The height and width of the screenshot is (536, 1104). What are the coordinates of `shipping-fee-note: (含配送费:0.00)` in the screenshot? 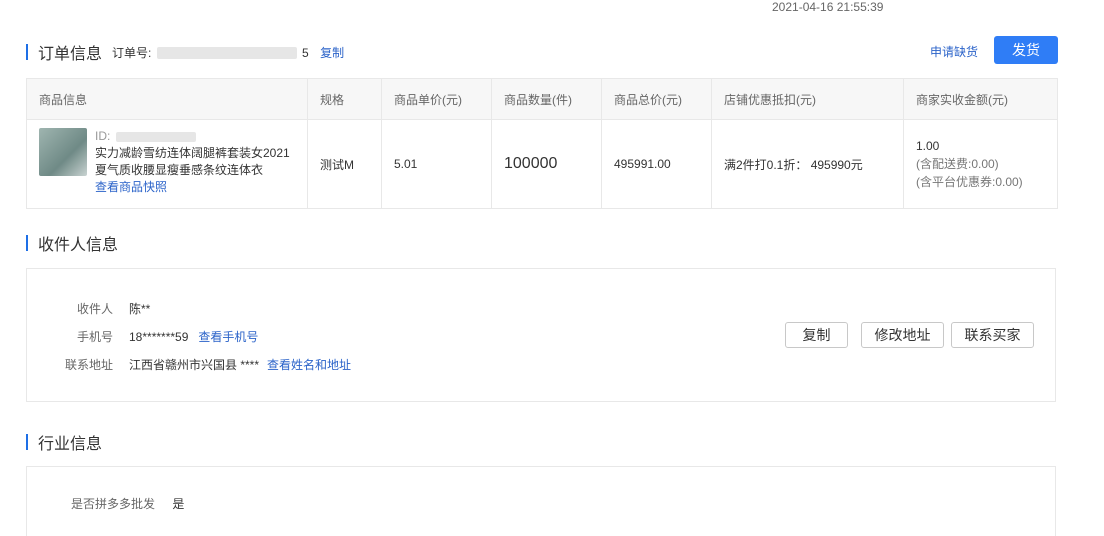 It's located at (957, 164).